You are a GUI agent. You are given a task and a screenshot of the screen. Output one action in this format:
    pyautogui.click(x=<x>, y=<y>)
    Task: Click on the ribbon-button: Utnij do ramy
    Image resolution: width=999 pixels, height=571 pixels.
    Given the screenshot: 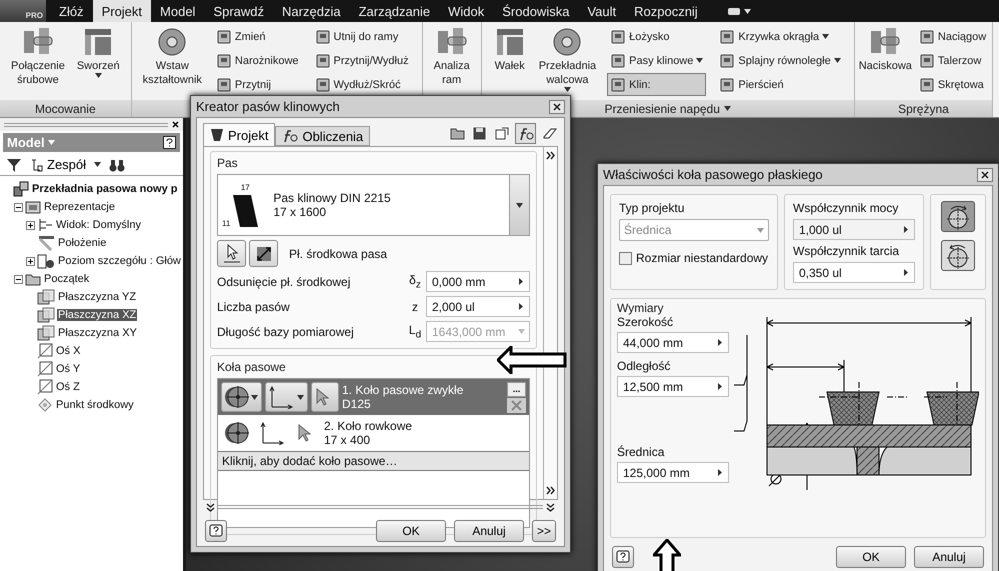 What is the action you would take?
    pyautogui.click(x=362, y=36)
    